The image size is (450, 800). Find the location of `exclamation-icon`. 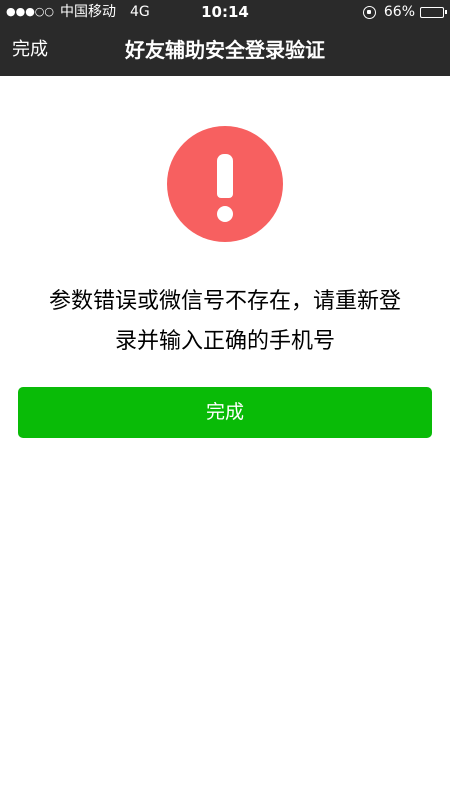

exclamation-icon is located at coordinates (225, 184).